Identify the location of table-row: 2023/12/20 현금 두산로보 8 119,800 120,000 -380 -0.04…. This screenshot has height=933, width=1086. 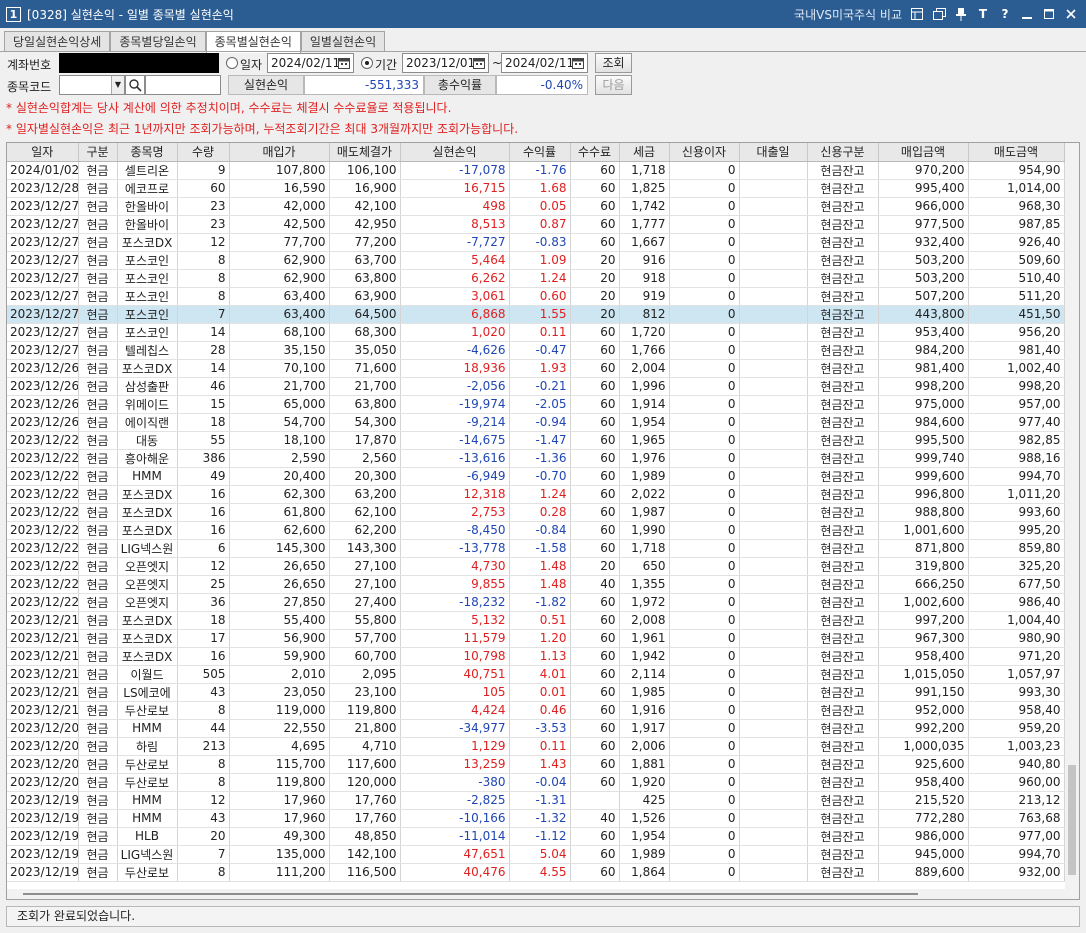
(536, 782).